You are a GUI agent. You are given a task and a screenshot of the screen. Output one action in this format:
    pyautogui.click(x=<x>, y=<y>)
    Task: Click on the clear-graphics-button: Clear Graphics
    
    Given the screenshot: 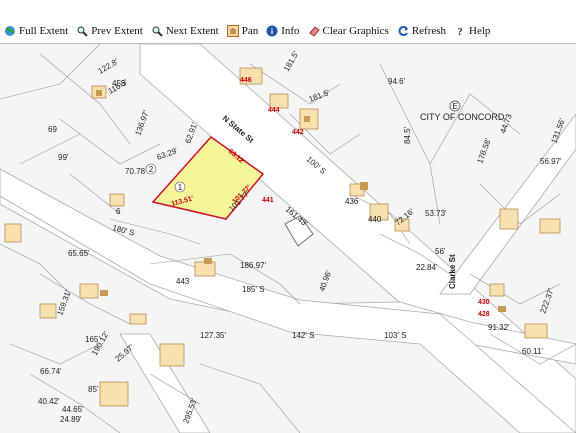 What is the action you would take?
    pyautogui.click(x=348, y=31)
    